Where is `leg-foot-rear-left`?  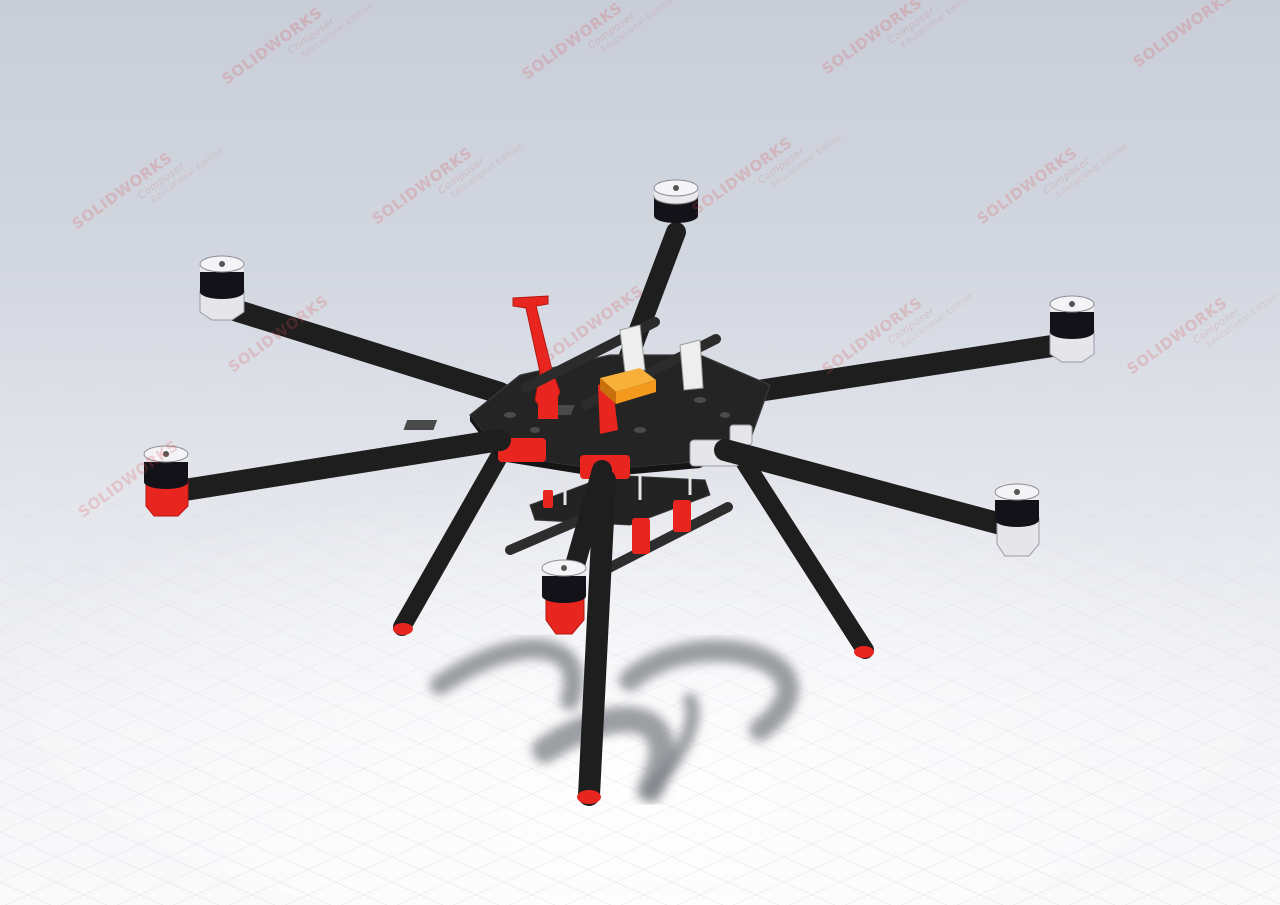 leg-foot-rear-left is located at coordinates (403, 629).